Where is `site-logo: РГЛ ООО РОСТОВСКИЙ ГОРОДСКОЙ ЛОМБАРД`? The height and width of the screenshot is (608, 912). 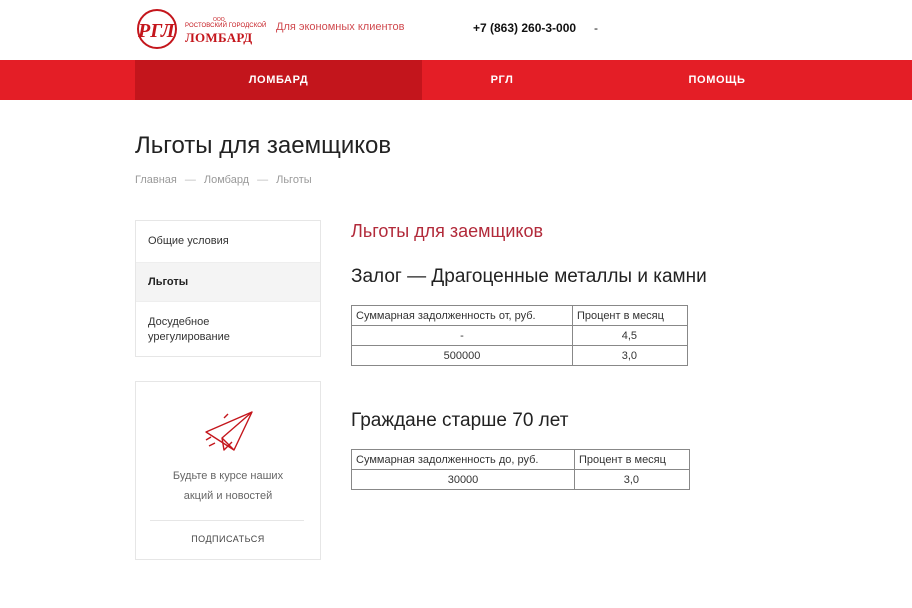 site-logo: РГЛ ООО РОСТОВСКИЙ ГОРОДСКОЙ ЛОМБАРД is located at coordinates (200, 29).